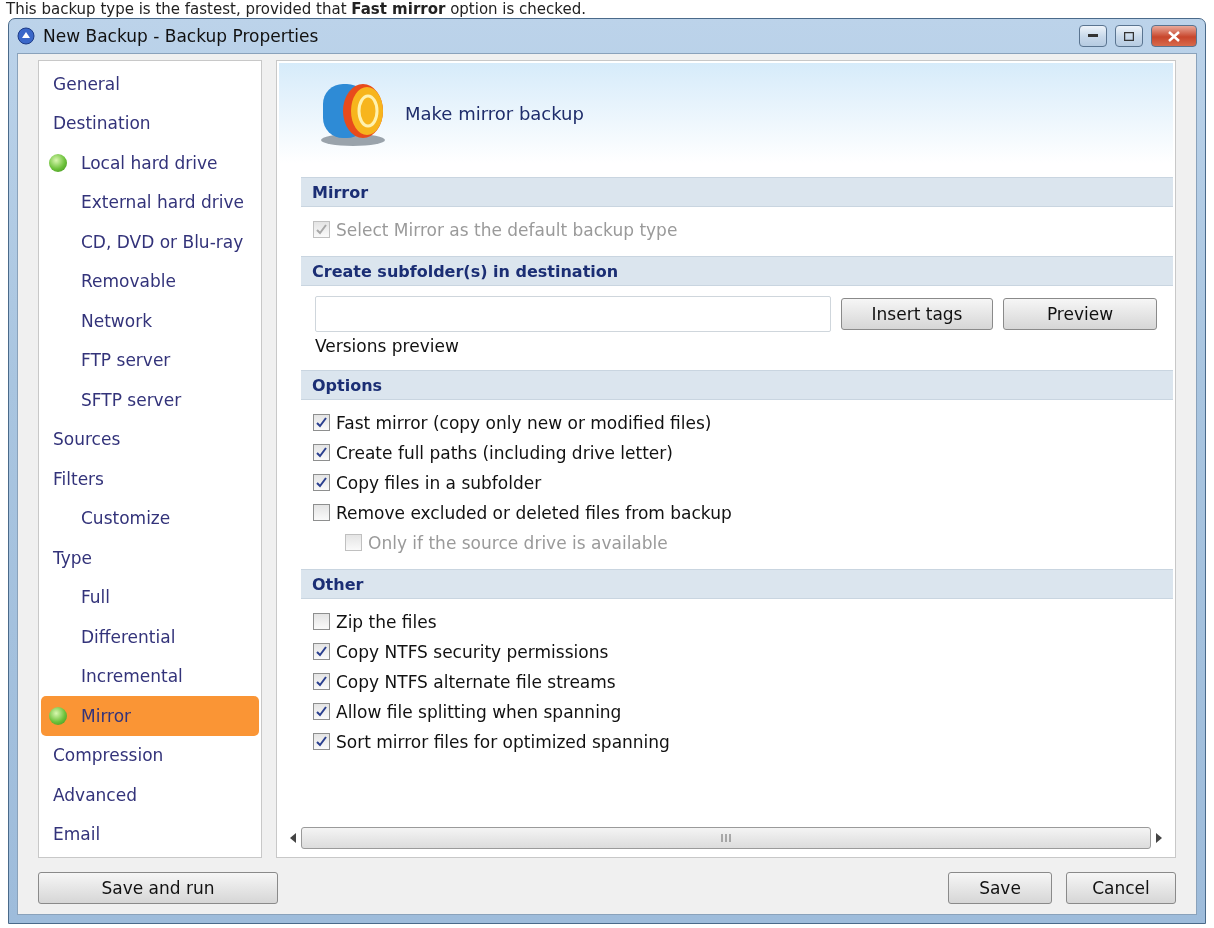 The height and width of the screenshot is (928, 1214). What do you see at coordinates (743, 482) in the screenshot?
I see `checkbox-option: Copy files in a subfolder` at bounding box center [743, 482].